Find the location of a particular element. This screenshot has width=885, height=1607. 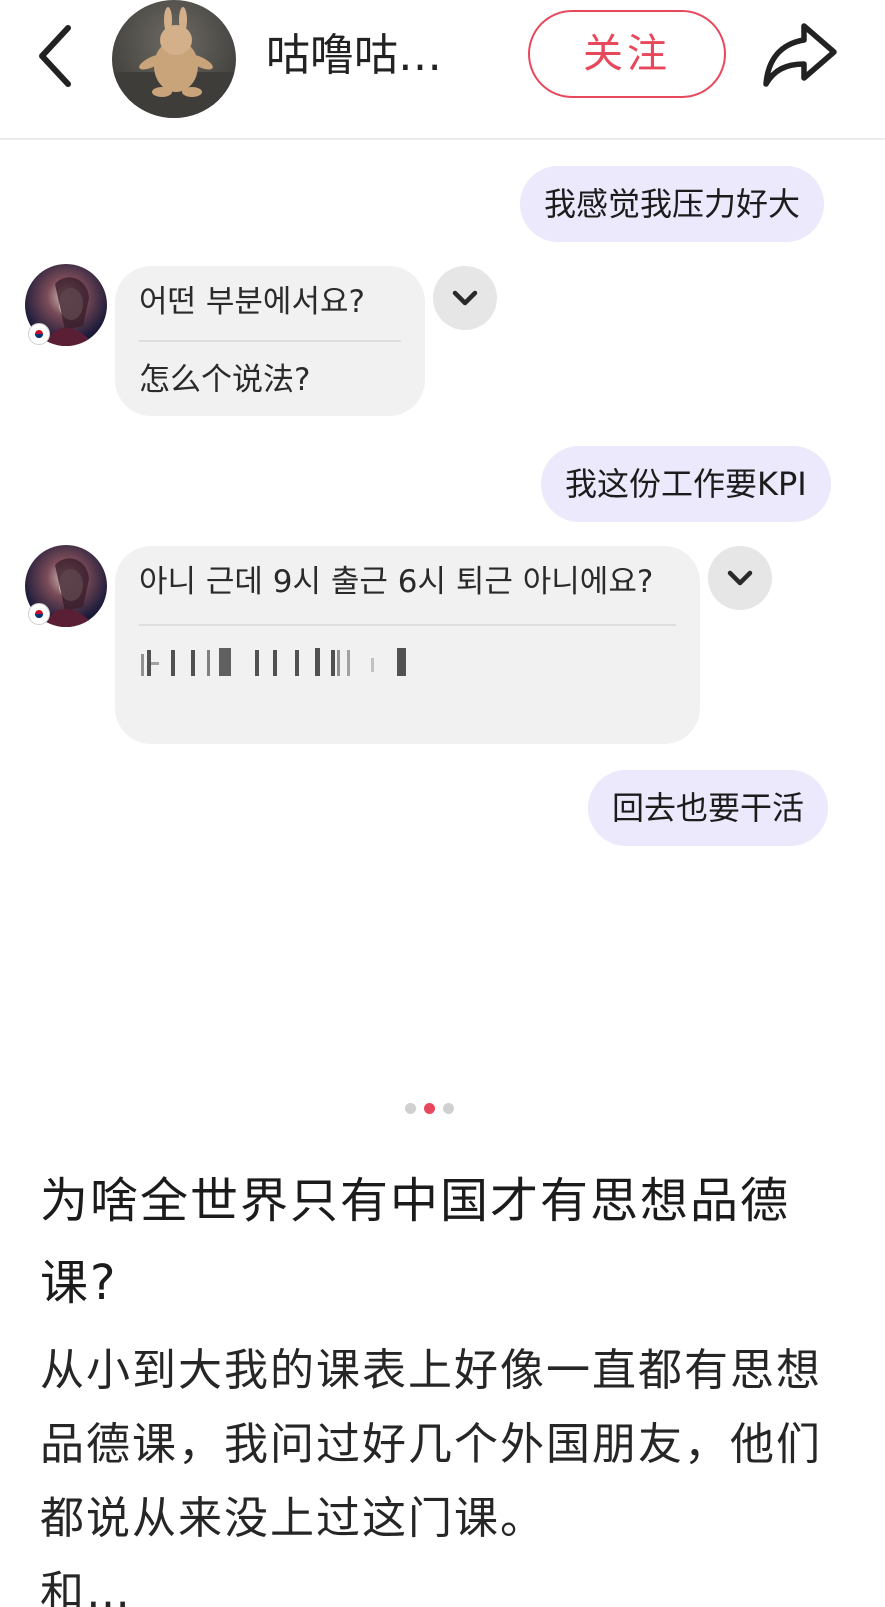

sent-message-bubble: 我感觉我压力好大 is located at coordinates (672, 204).